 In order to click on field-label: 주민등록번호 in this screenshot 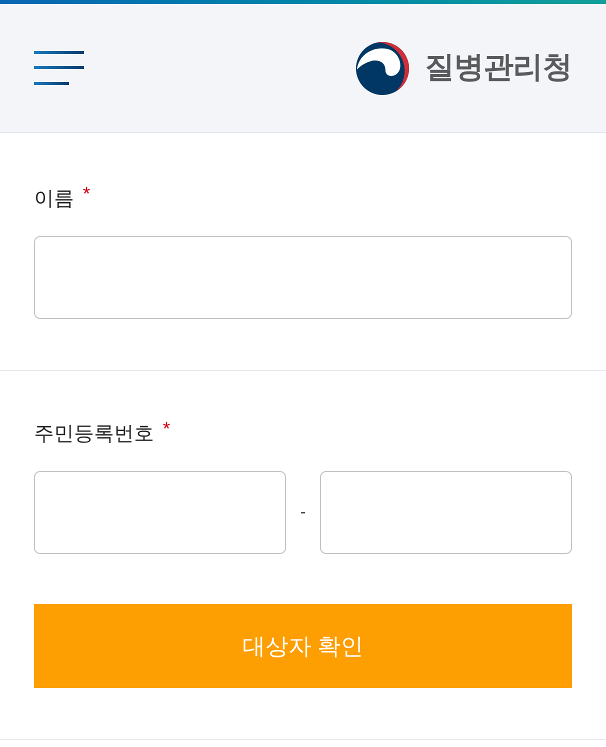, I will do `click(94, 434)`.